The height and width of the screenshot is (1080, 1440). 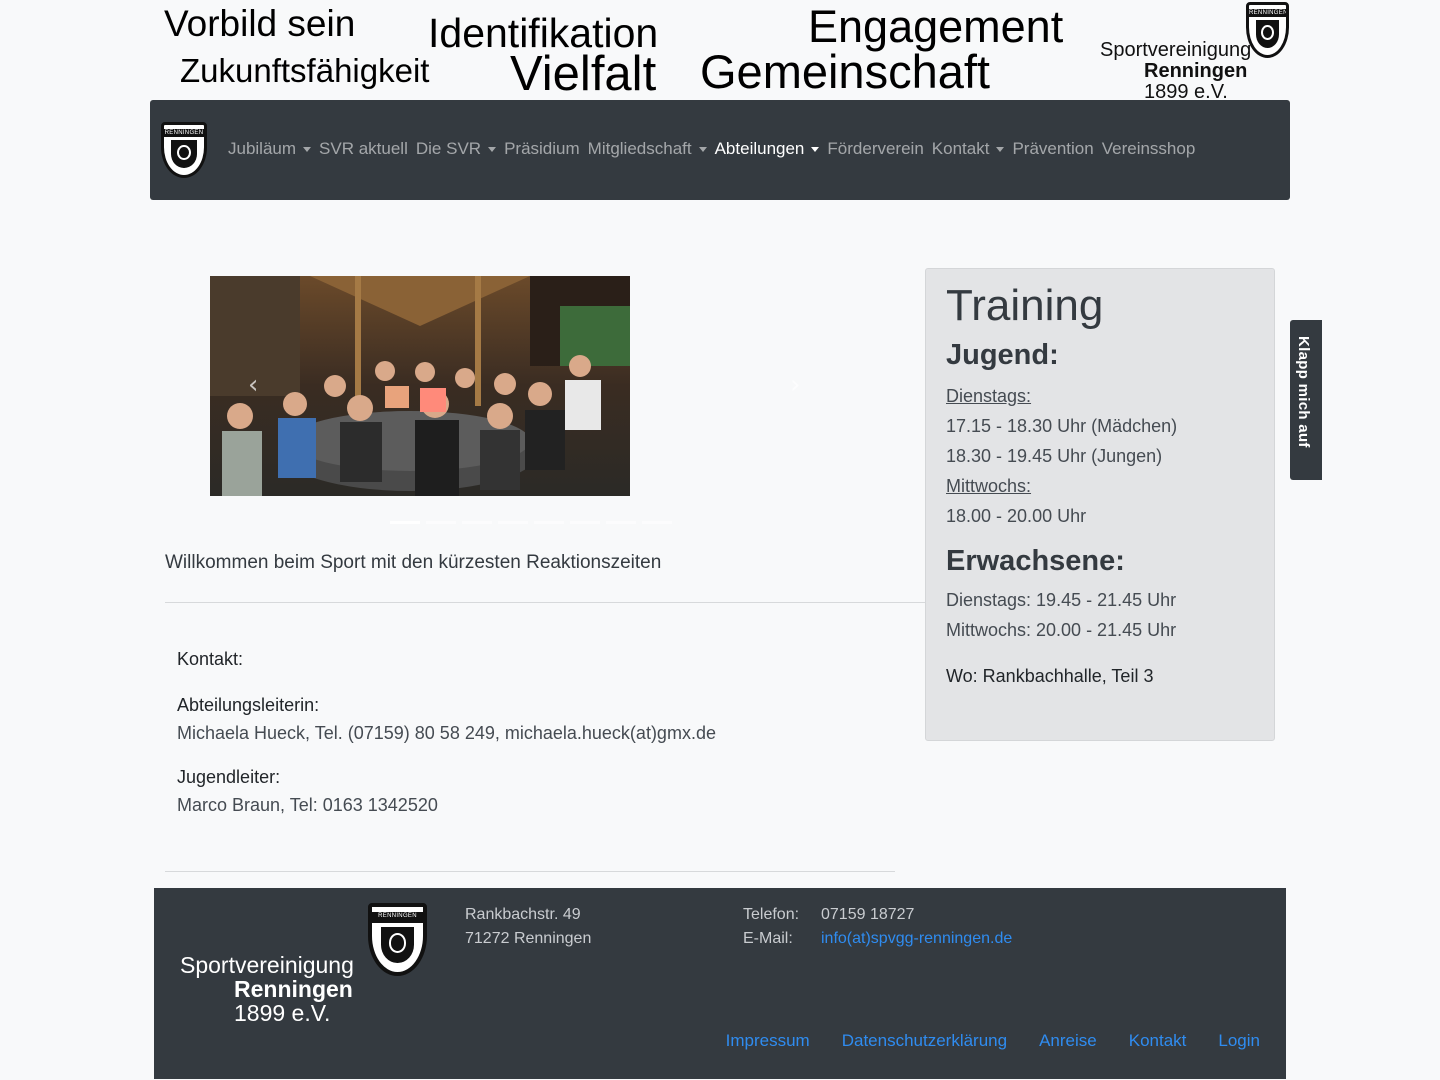 I want to click on nav-item-praevention: Prävention, so click(x=1052, y=149).